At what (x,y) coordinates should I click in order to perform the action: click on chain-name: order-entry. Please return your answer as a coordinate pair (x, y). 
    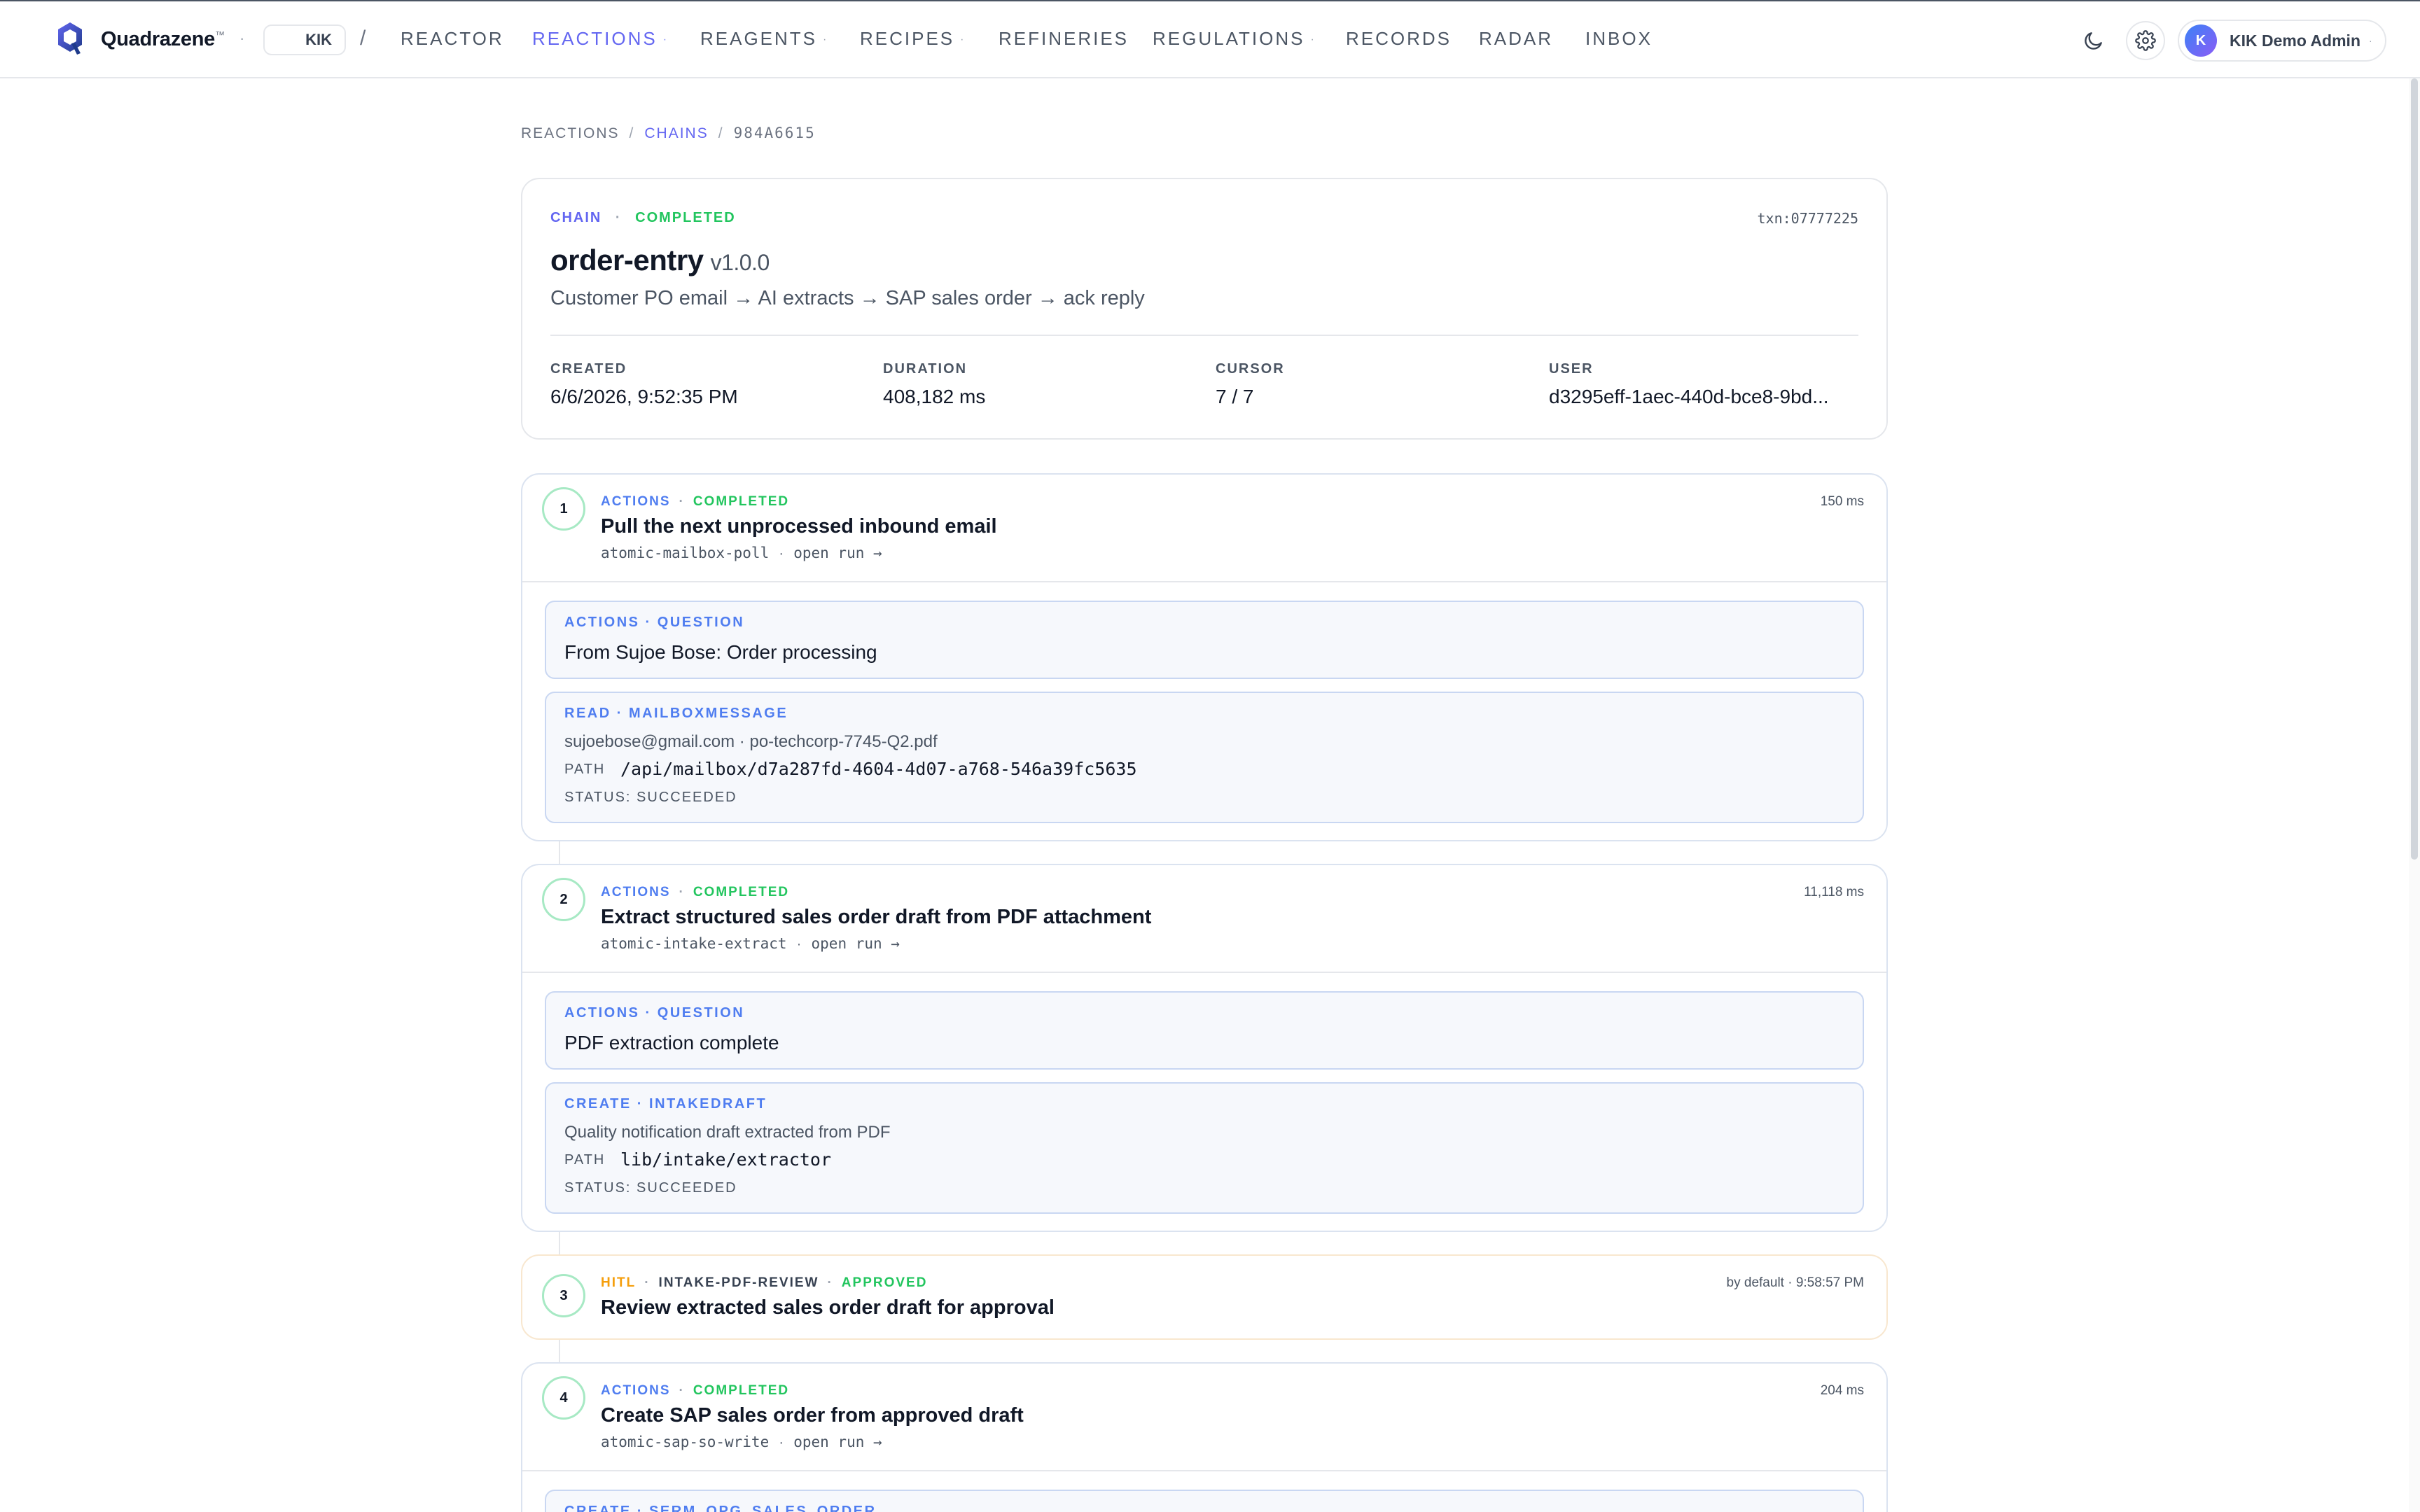
    Looking at the image, I should click on (627, 260).